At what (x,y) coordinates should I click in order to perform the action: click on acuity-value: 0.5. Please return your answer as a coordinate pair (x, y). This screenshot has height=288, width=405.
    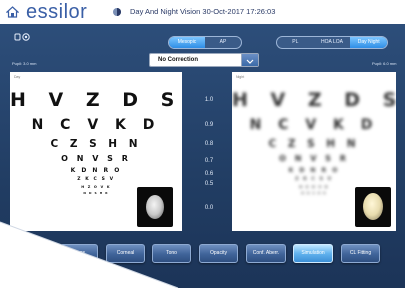
    Looking at the image, I should click on (209, 184).